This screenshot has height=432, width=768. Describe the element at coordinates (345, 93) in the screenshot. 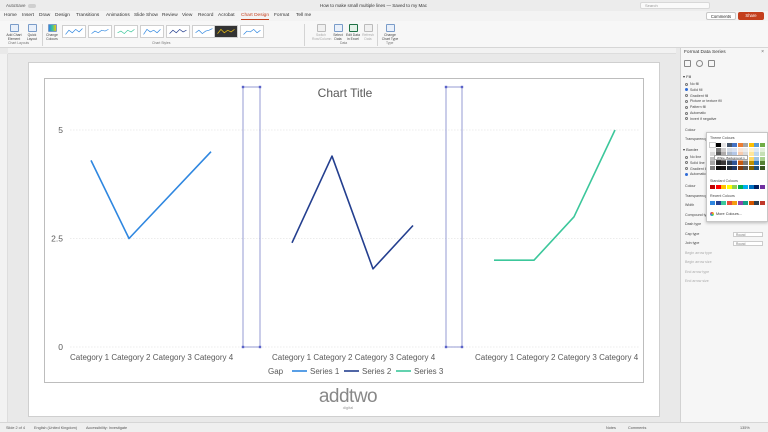

I see `chart-title: Chart Title` at that location.